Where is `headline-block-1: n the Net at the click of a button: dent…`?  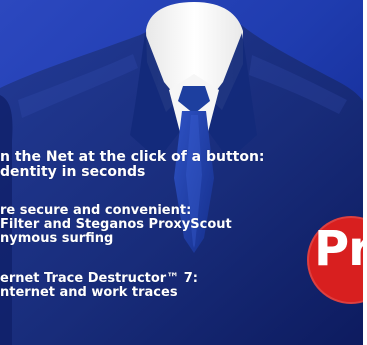 headline-block-1: n the Net at the click of a button: dent… is located at coordinates (132, 165).